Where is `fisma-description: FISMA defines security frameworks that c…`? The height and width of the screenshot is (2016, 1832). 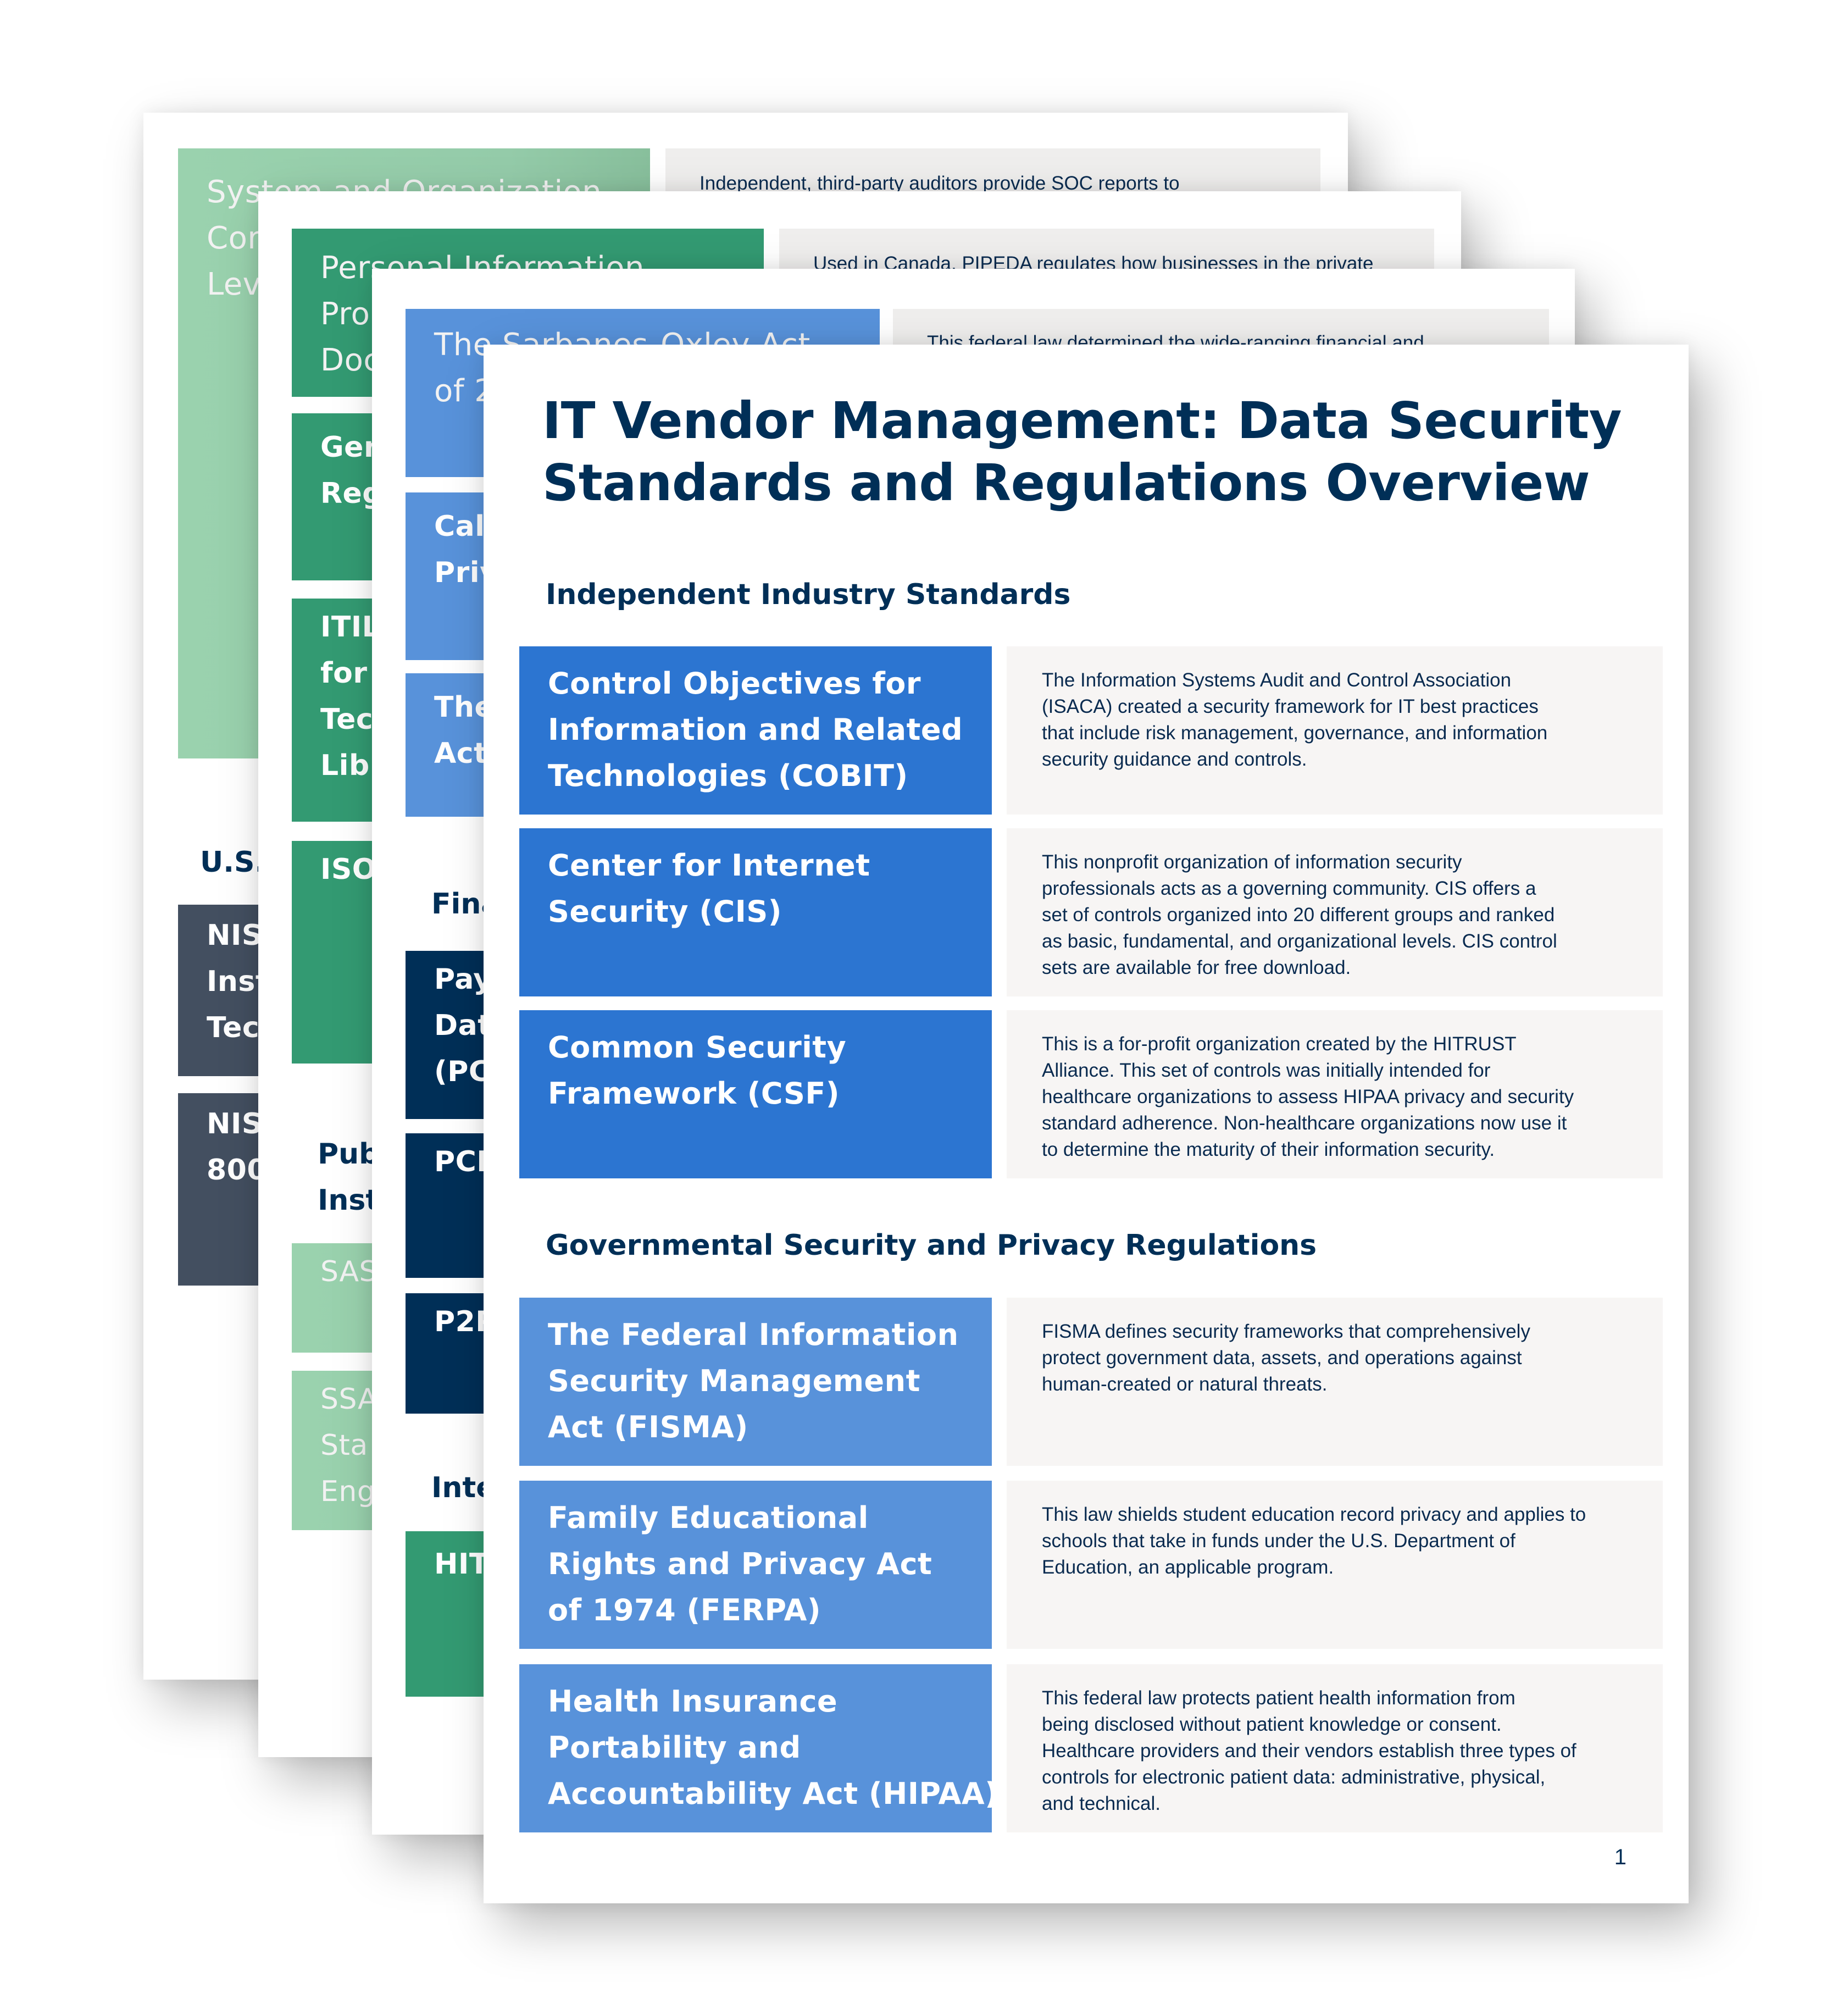 fisma-description: FISMA defines security frameworks that c… is located at coordinates (1286, 1358).